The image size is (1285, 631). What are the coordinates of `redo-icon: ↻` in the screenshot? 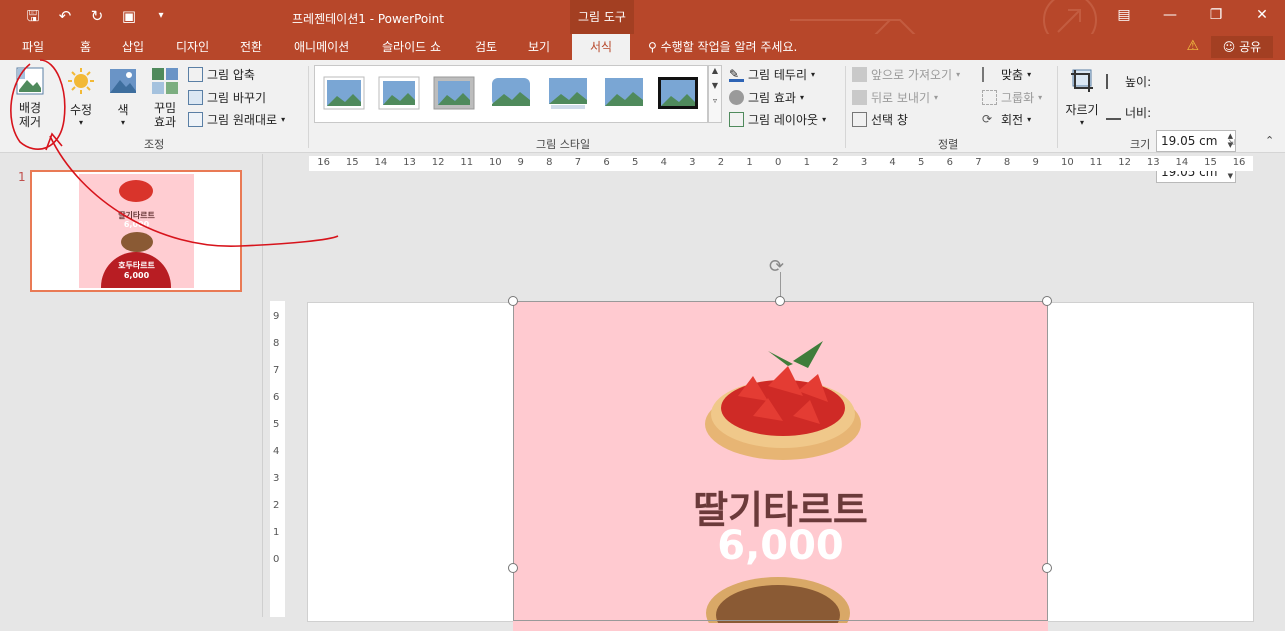 It's located at (97, 16).